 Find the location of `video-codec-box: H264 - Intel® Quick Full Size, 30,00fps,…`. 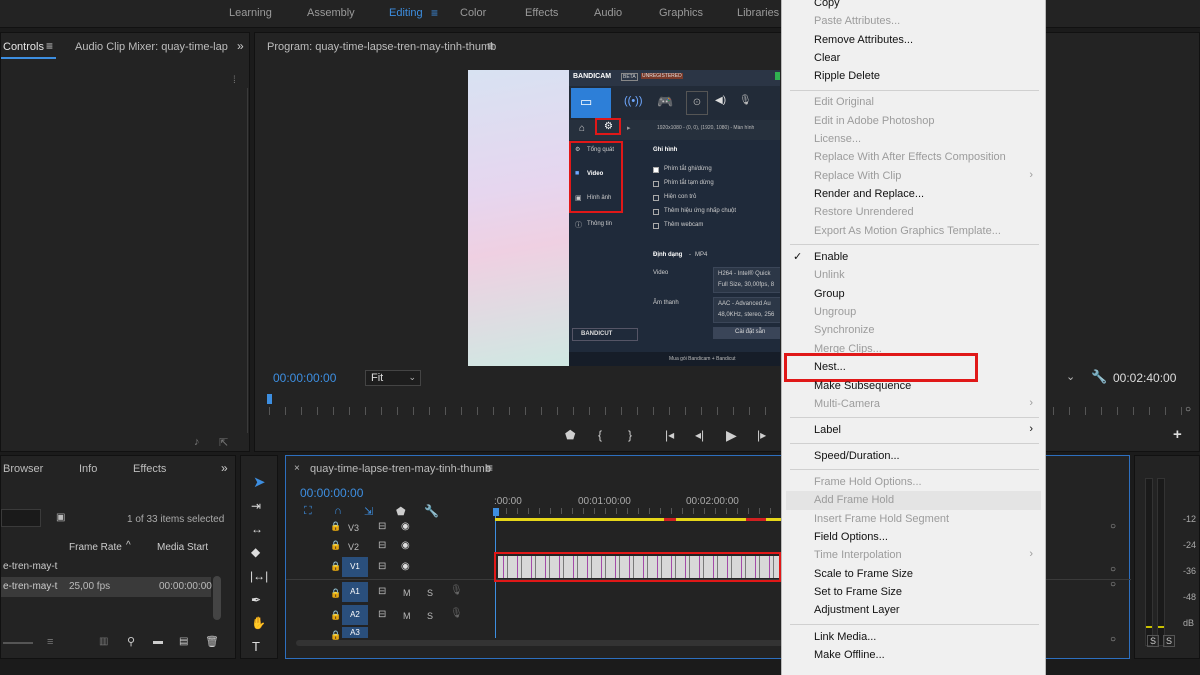

video-codec-box: H264 - Intel® Quick Full Size, 30,00fps,… is located at coordinates (746, 280).